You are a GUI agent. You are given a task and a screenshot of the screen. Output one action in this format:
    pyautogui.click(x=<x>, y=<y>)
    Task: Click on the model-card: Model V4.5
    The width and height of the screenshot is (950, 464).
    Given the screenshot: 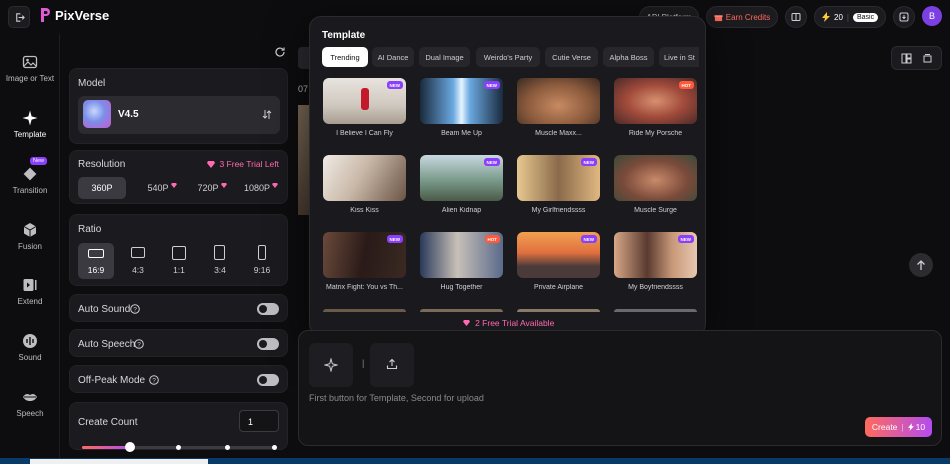 What is the action you would take?
    pyautogui.click(x=178, y=106)
    